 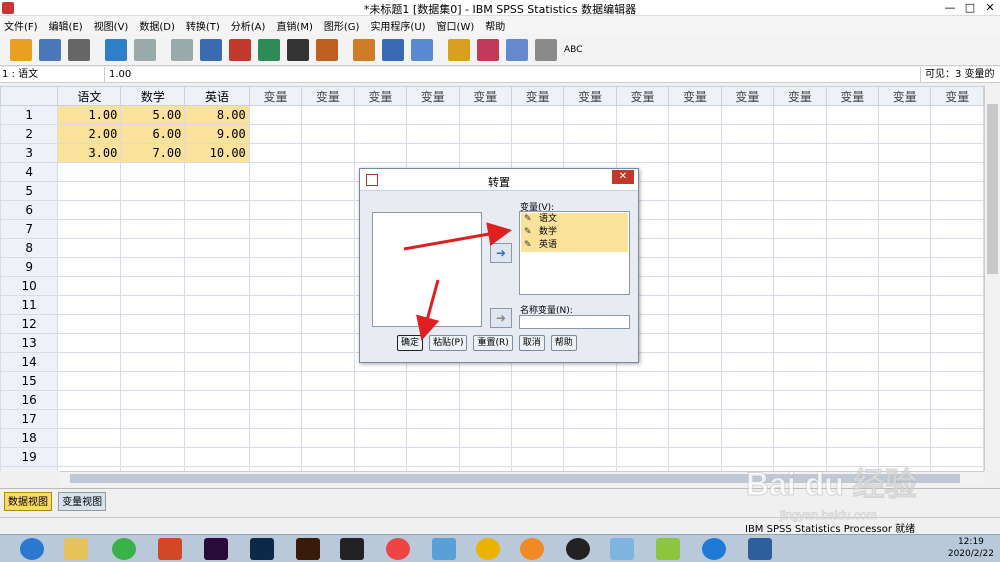 What do you see at coordinates (89, 153) in the screenshot?
I see `data-cell: 3.00` at bounding box center [89, 153].